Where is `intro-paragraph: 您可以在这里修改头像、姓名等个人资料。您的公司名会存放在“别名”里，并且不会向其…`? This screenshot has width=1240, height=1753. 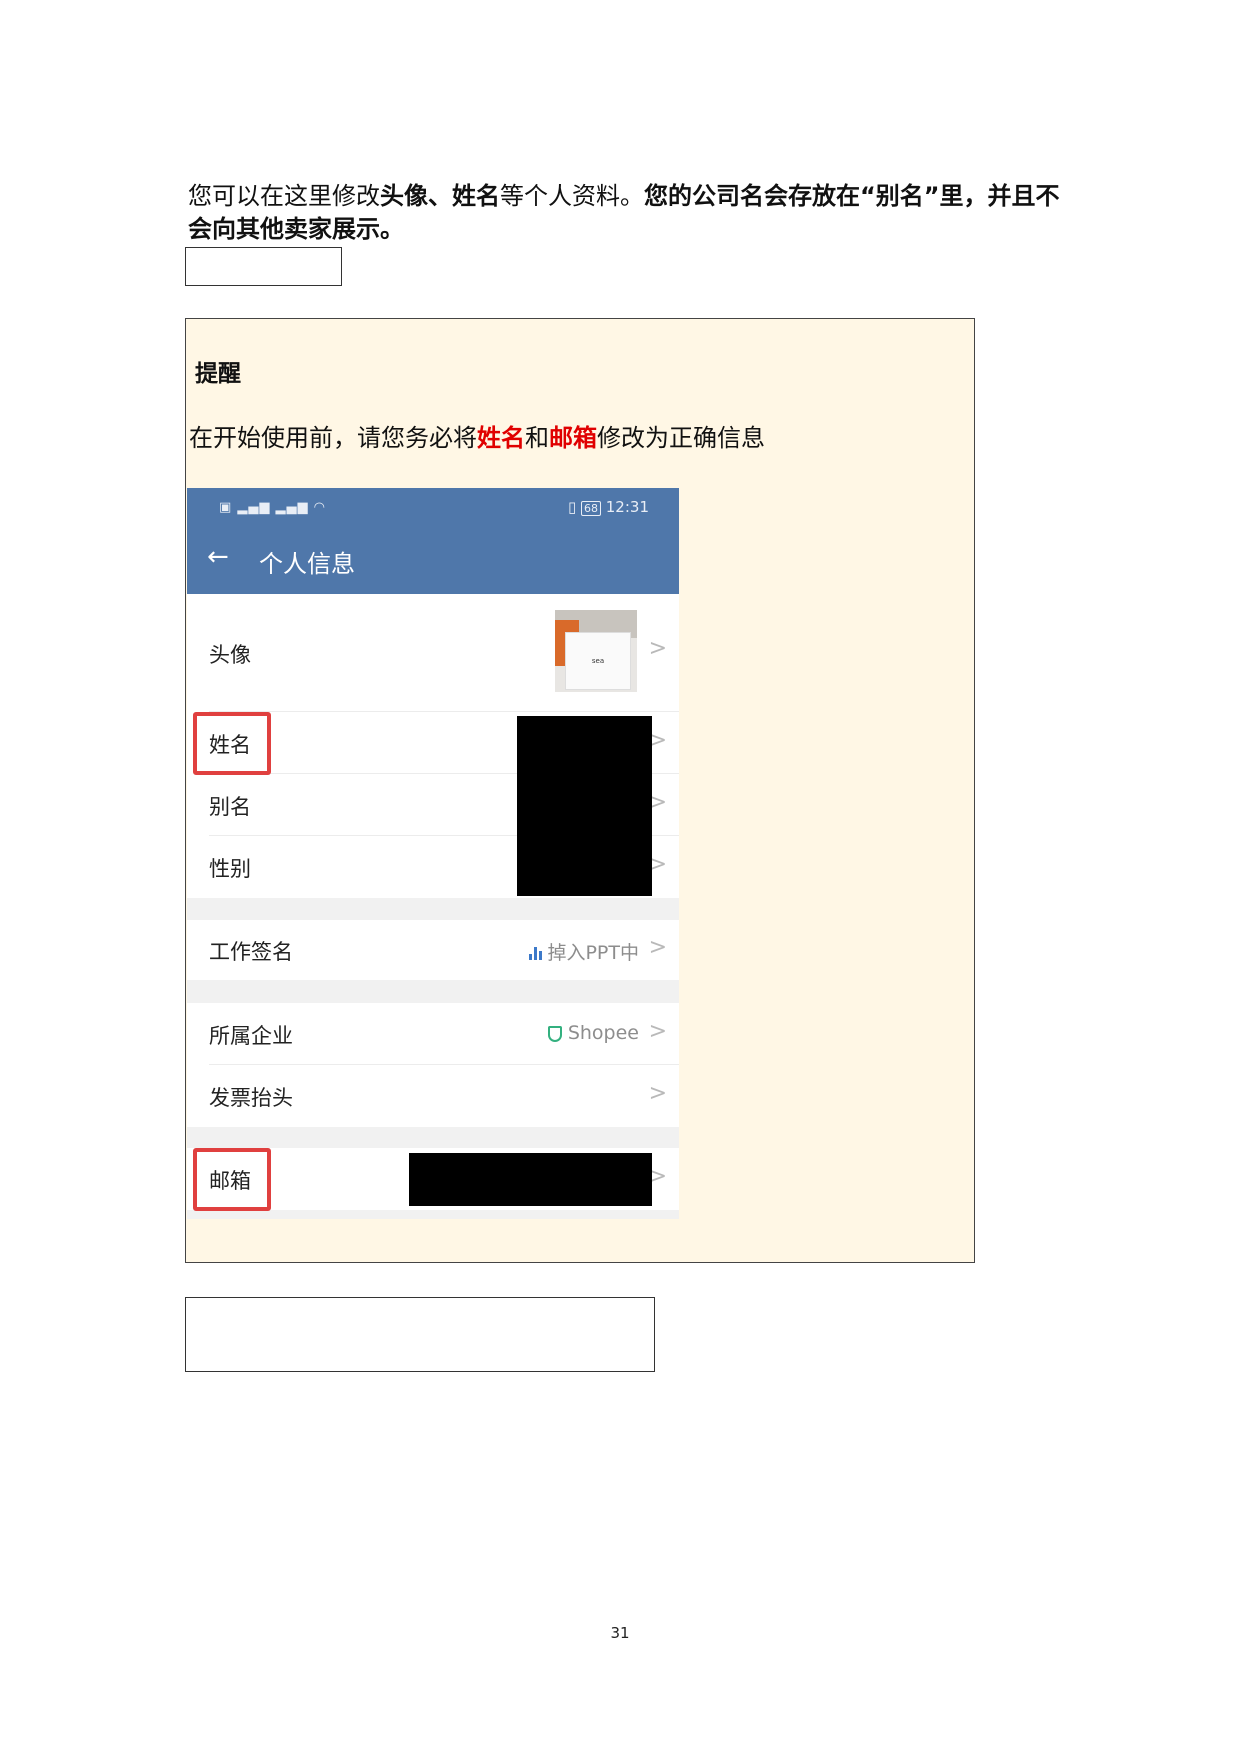 intro-paragraph: 您可以在这里修改头像、姓名等个人资料。您的公司名会存放在“别名”里，并且不会向其… is located at coordinates (628, 213).